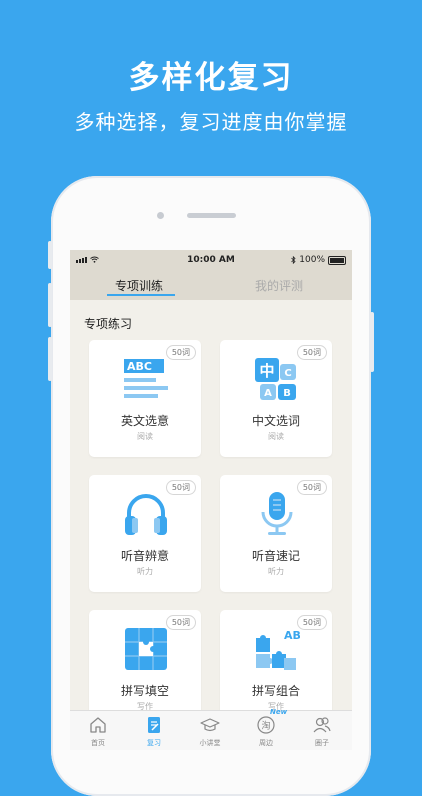  What do you see at coordinates (211, 260) in the screenshot?
I see `status-bar: 10:00 AM 100%` at bounding box center [211, 260].